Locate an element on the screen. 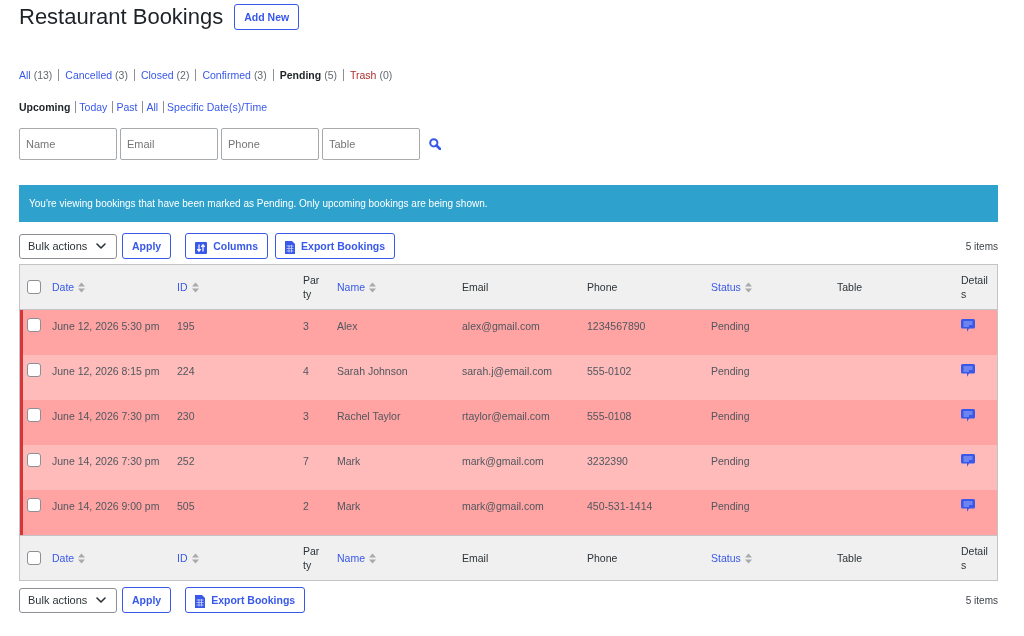 Image resolution: width=1024 pixels, height=636 pixels. table-cell: alex@gmail.com is located at coordinates (516, 332).